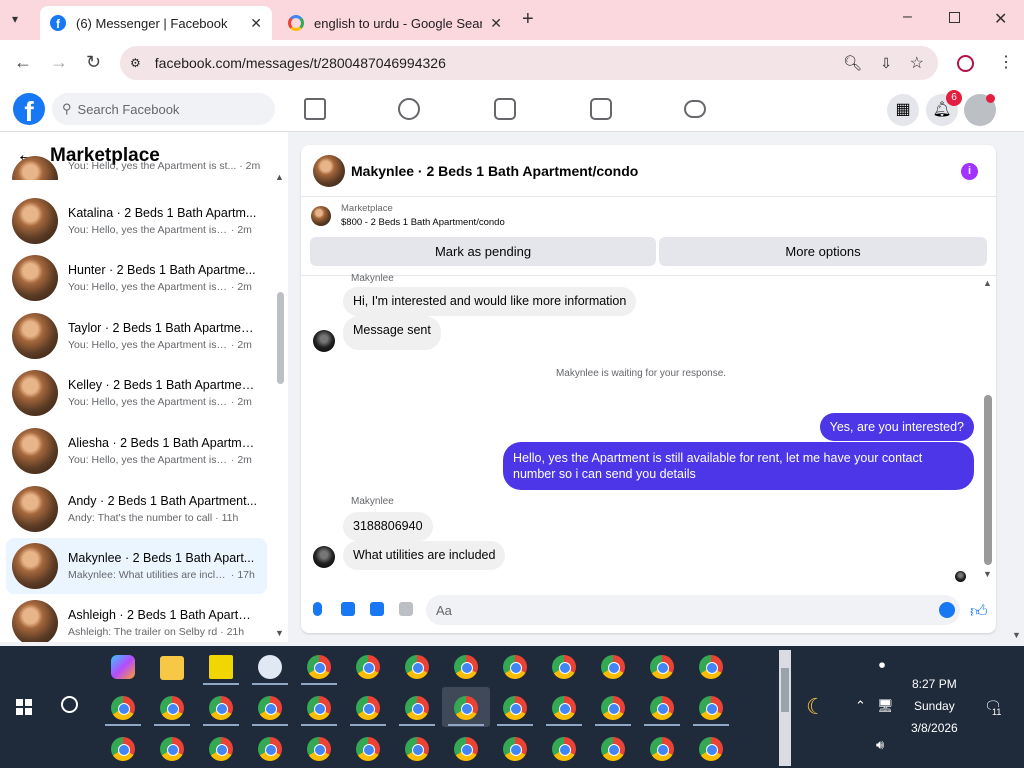 The width and height of the screenshot is (1024, 768). What do you see at coordinates (329, 170) in the screenshot?
I see `chat-avatar` at bounding box center [329, 170].